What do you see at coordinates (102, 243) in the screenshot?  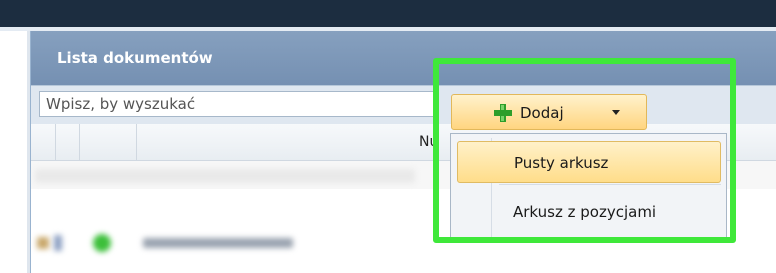 I see `status-icon` at bounding box center [102, 243].